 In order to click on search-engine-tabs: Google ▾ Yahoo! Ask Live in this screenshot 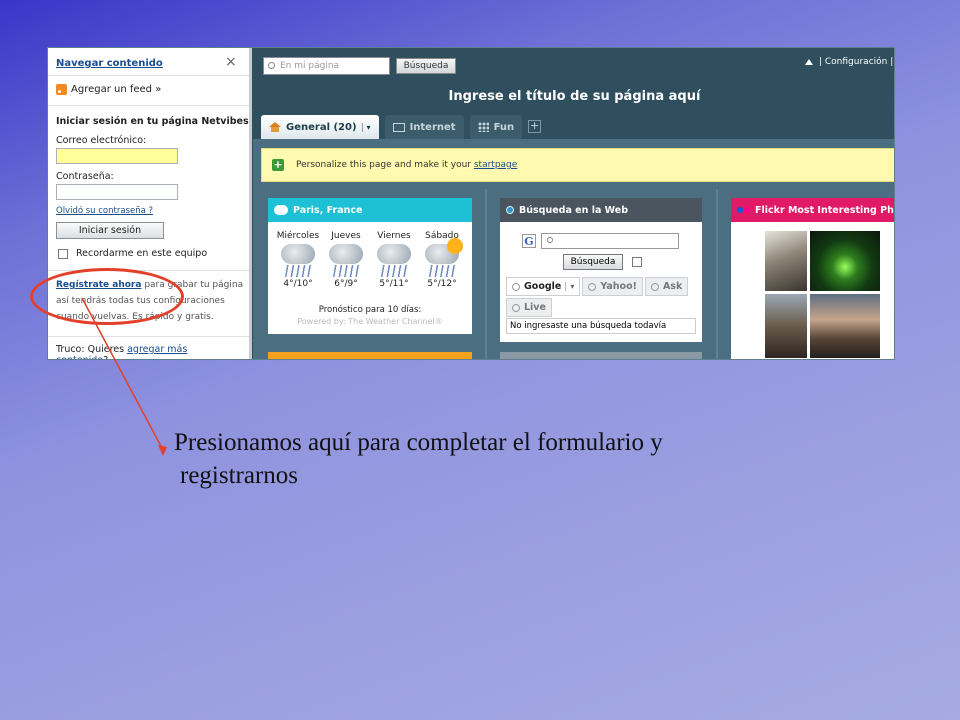, I will do `click(601, 297)`.